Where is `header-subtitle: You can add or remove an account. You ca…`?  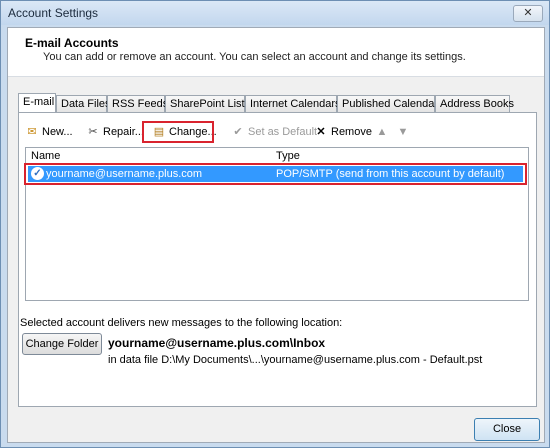
header-subtitle: You can add or remove an account. You ca… is located at coordinates (254, 57).